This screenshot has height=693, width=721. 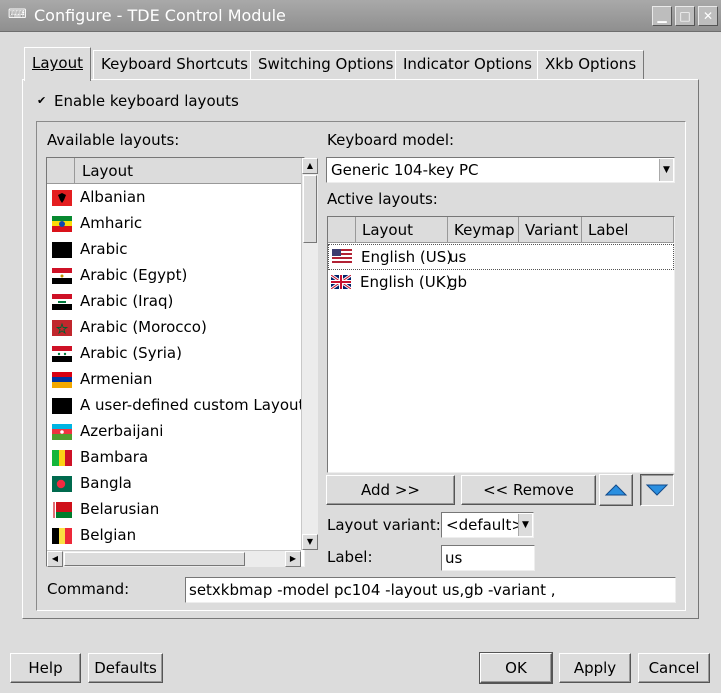 What do you see at coordinates (120, 509) in the screenshot?
I see `layout-name: Belarusian` at bounding box center [120, 509].